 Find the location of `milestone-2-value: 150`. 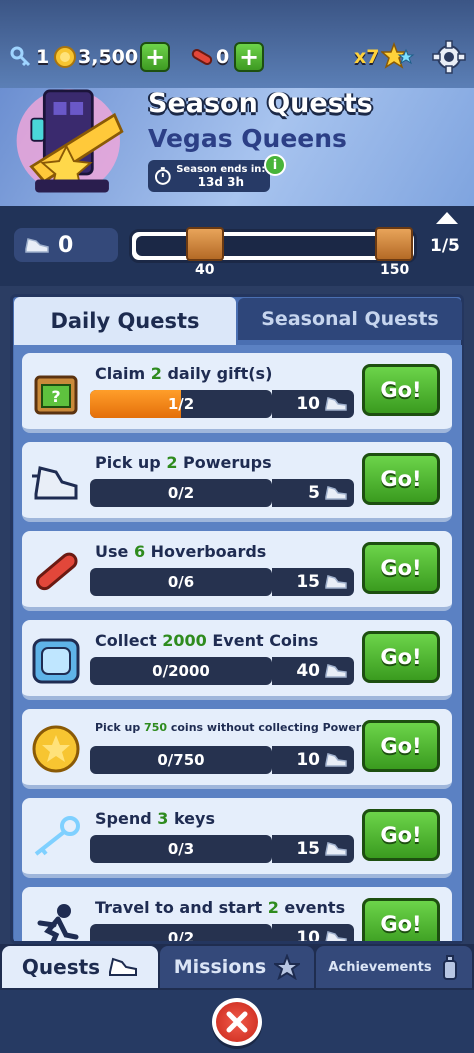

milestone-2-value: 150 is located at coordinates (395, 270).